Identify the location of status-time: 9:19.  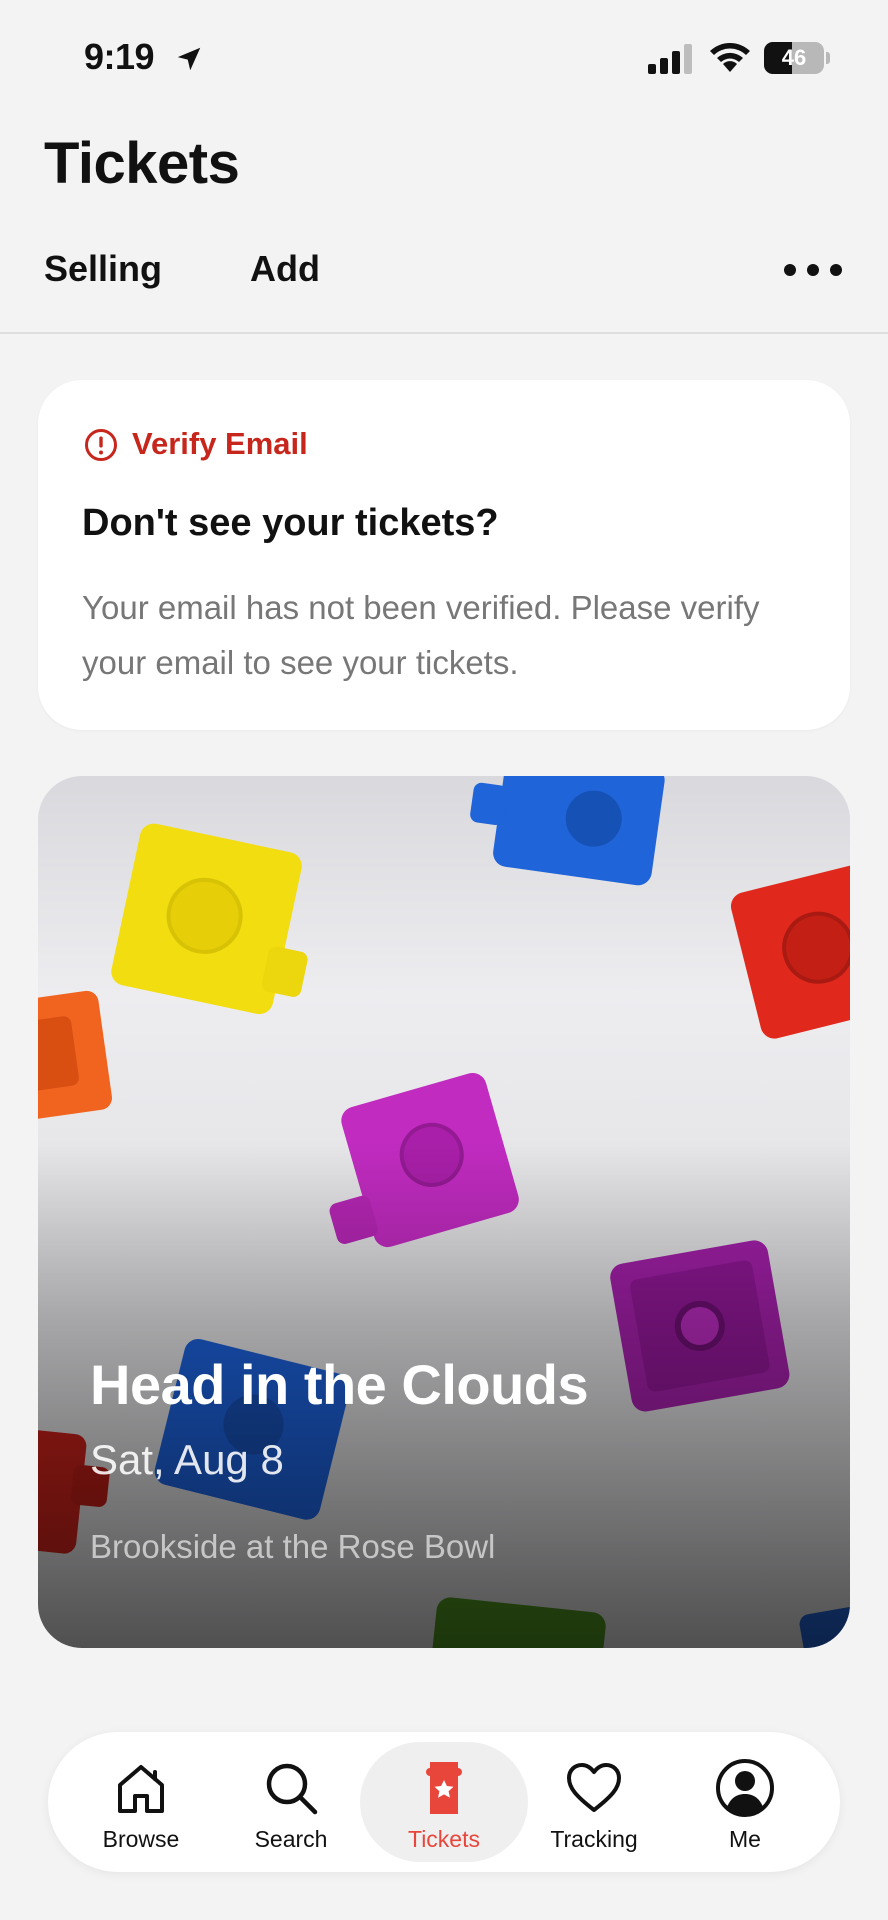
(119, 56).